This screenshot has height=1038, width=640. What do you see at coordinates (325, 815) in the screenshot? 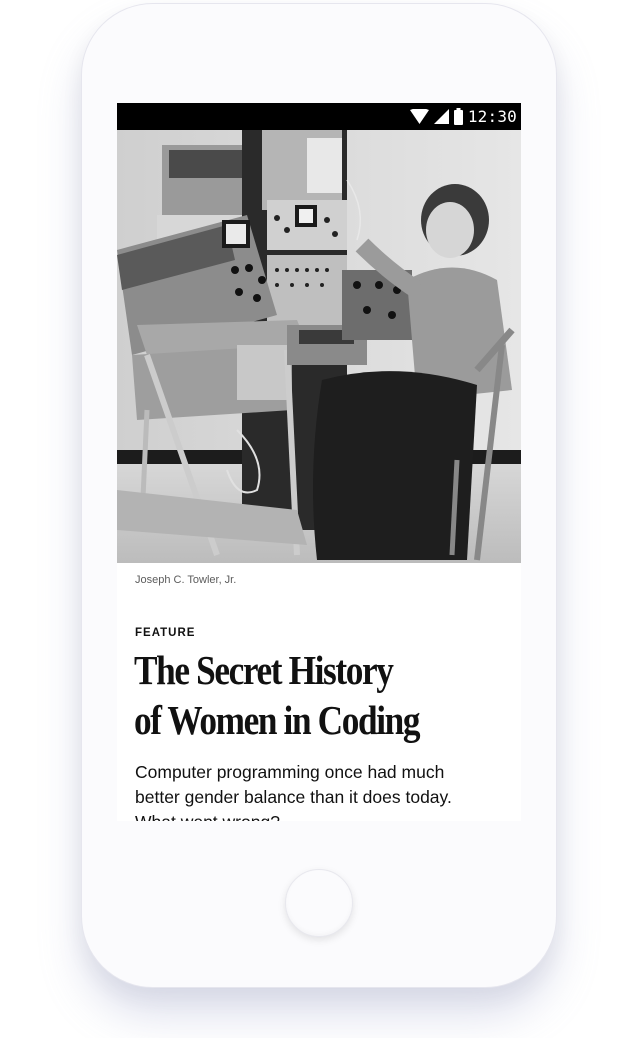
I see `dek-line: What went wrong?` at bounding box center [325, 815].